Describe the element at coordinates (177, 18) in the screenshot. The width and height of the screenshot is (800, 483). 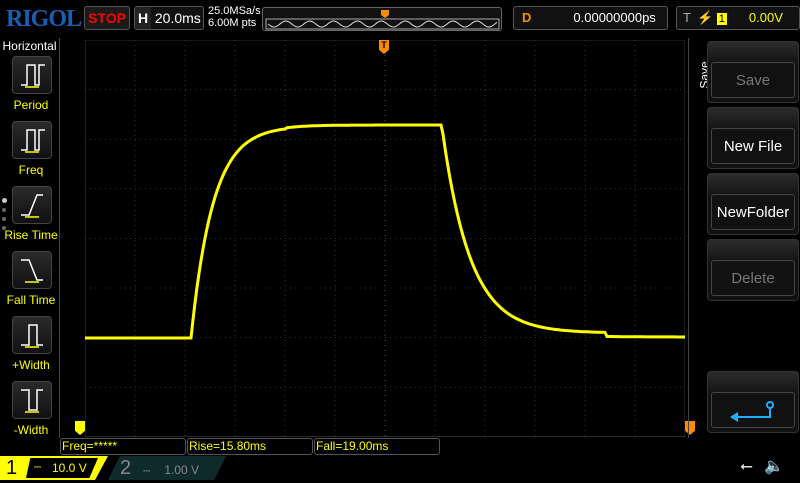
I see `timebase-value: 20.0ms` at that location.